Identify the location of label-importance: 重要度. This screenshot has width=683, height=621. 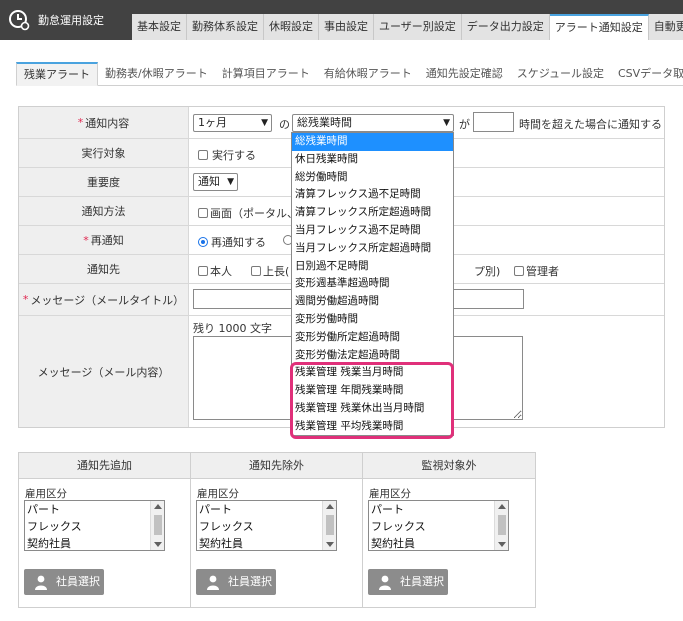
(104, 182).